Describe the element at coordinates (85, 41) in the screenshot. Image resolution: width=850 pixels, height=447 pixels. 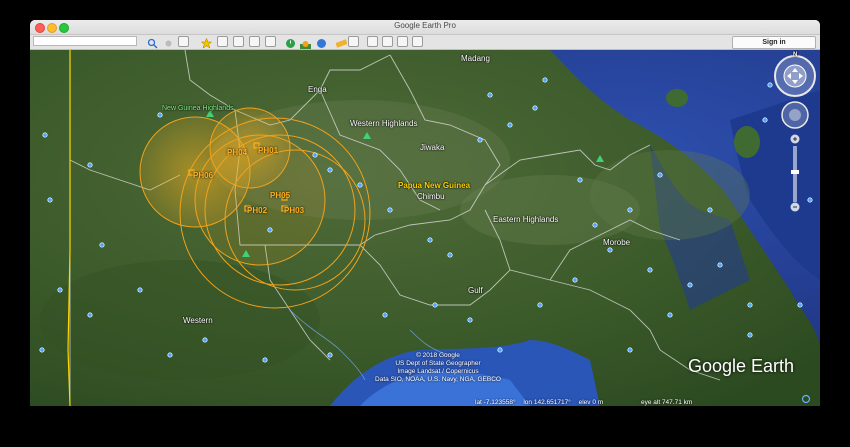
I see `search-input` at that location.